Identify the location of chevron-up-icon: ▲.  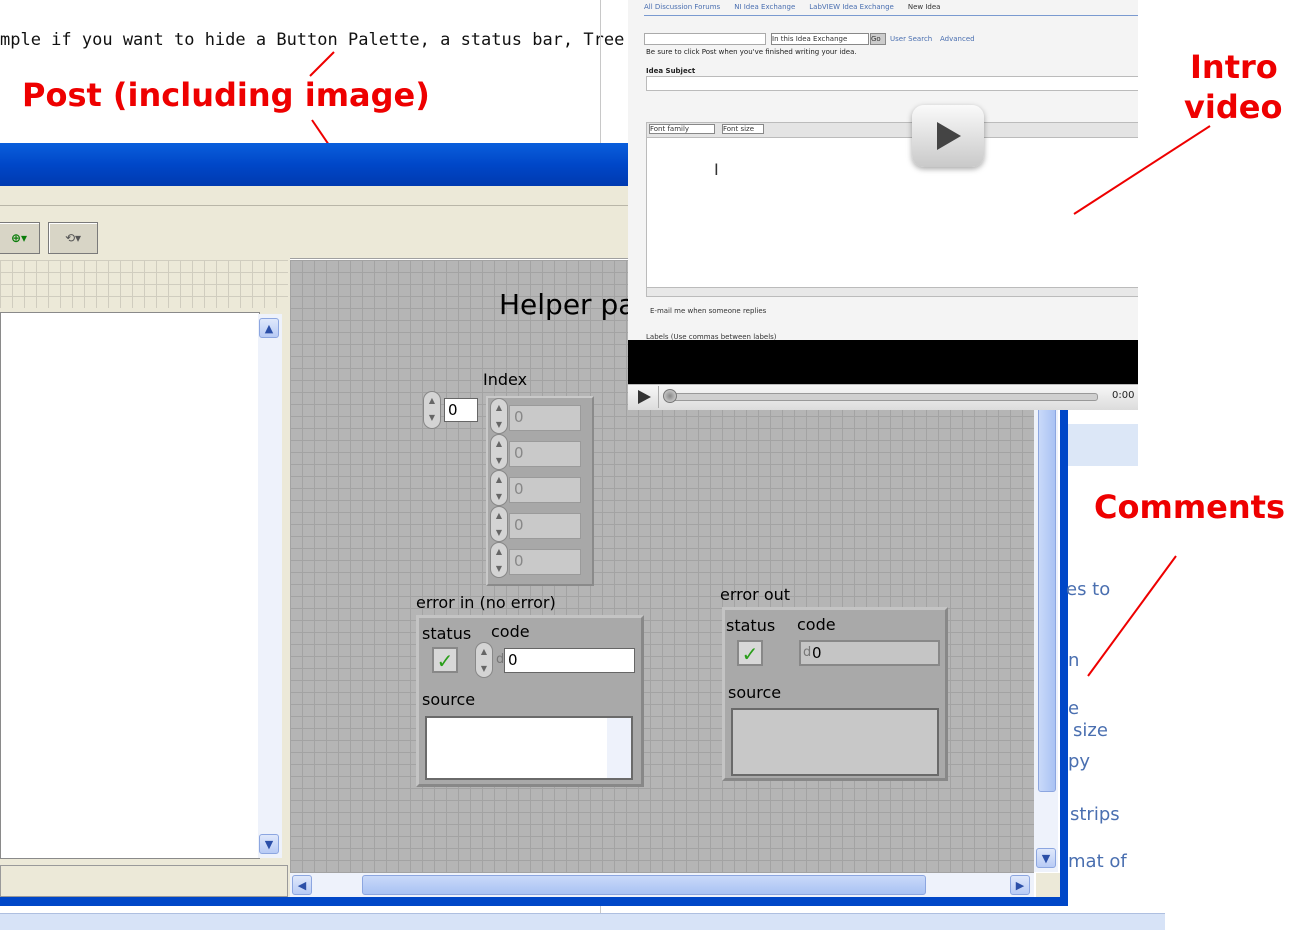
(269, 328).